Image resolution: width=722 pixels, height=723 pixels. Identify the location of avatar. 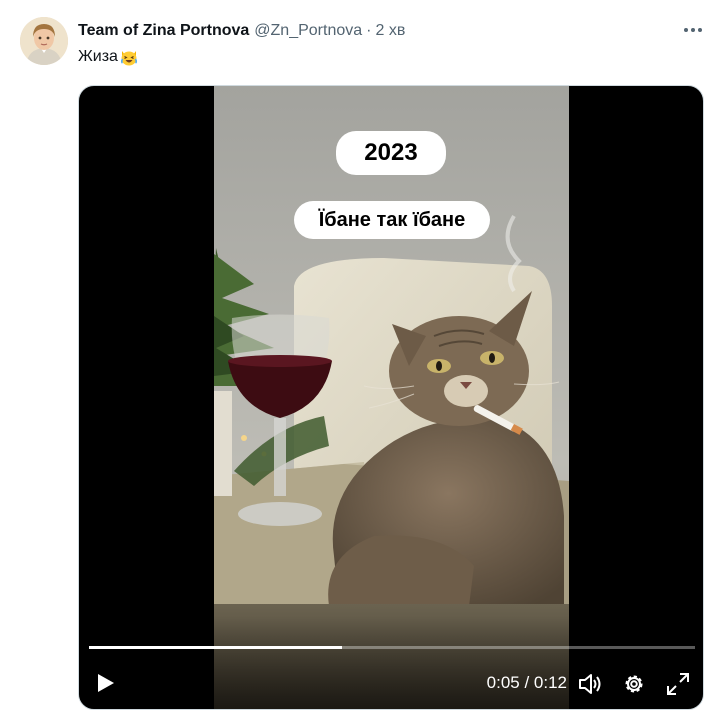
(44, 41).